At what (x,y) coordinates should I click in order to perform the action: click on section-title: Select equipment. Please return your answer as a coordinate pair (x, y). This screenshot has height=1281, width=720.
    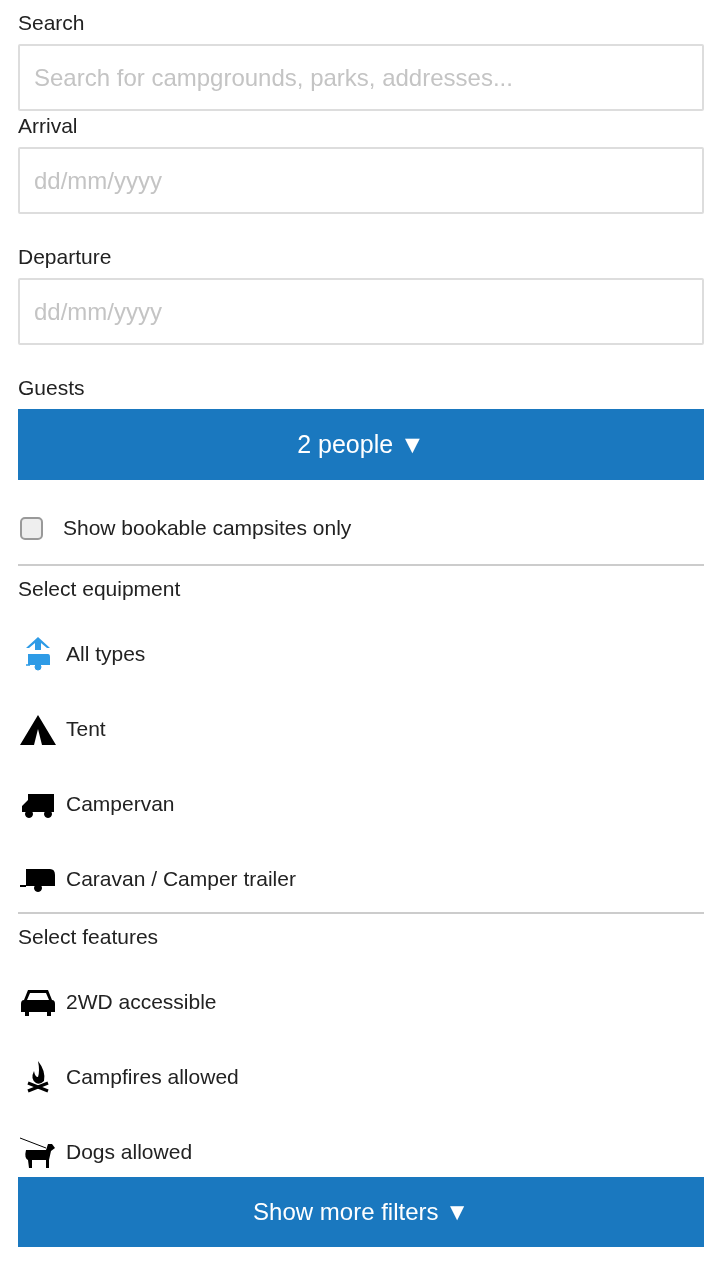
    Looking at the image, I should click on (99, 589).